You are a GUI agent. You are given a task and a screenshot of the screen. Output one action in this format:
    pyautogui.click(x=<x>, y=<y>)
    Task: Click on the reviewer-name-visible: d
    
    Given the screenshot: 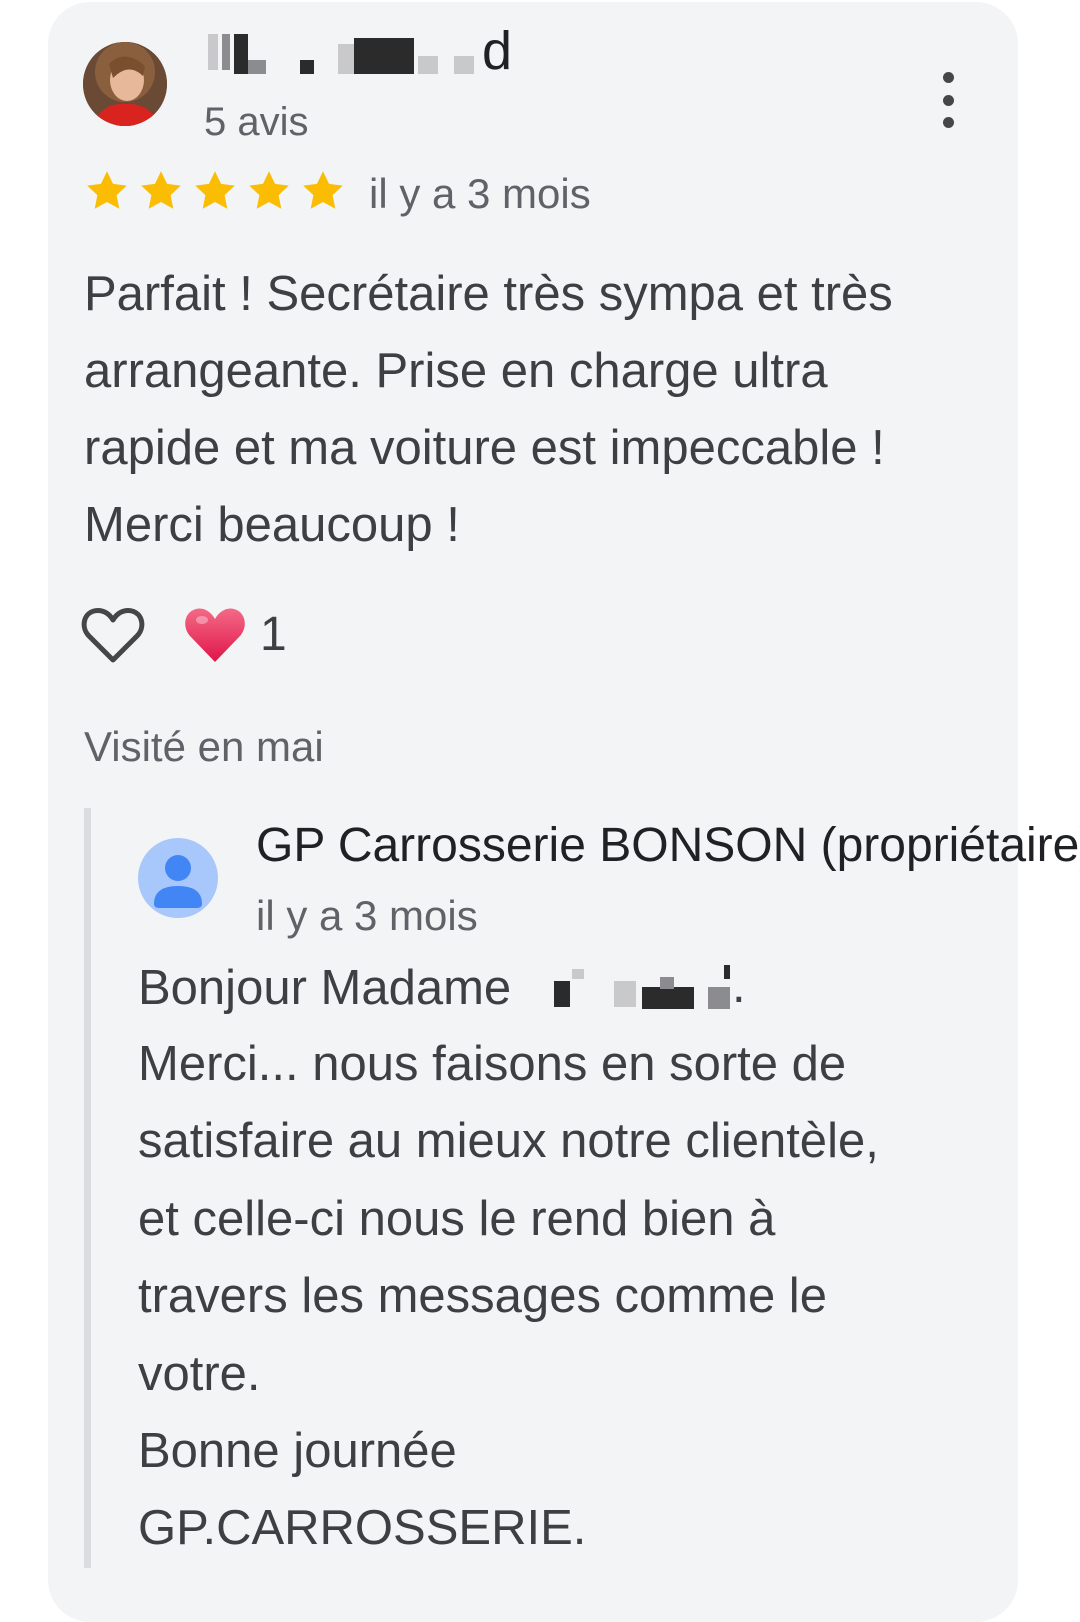 What is the action you would take?
    pyautogui.click(x=497, y=51)
    